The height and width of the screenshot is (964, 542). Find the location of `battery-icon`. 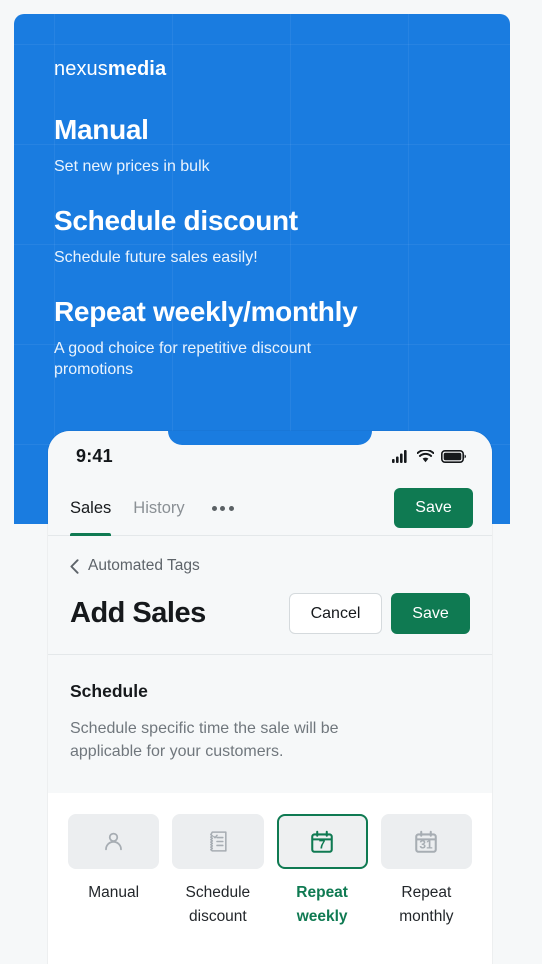

battery-icon is located at coordinates (453, 456).